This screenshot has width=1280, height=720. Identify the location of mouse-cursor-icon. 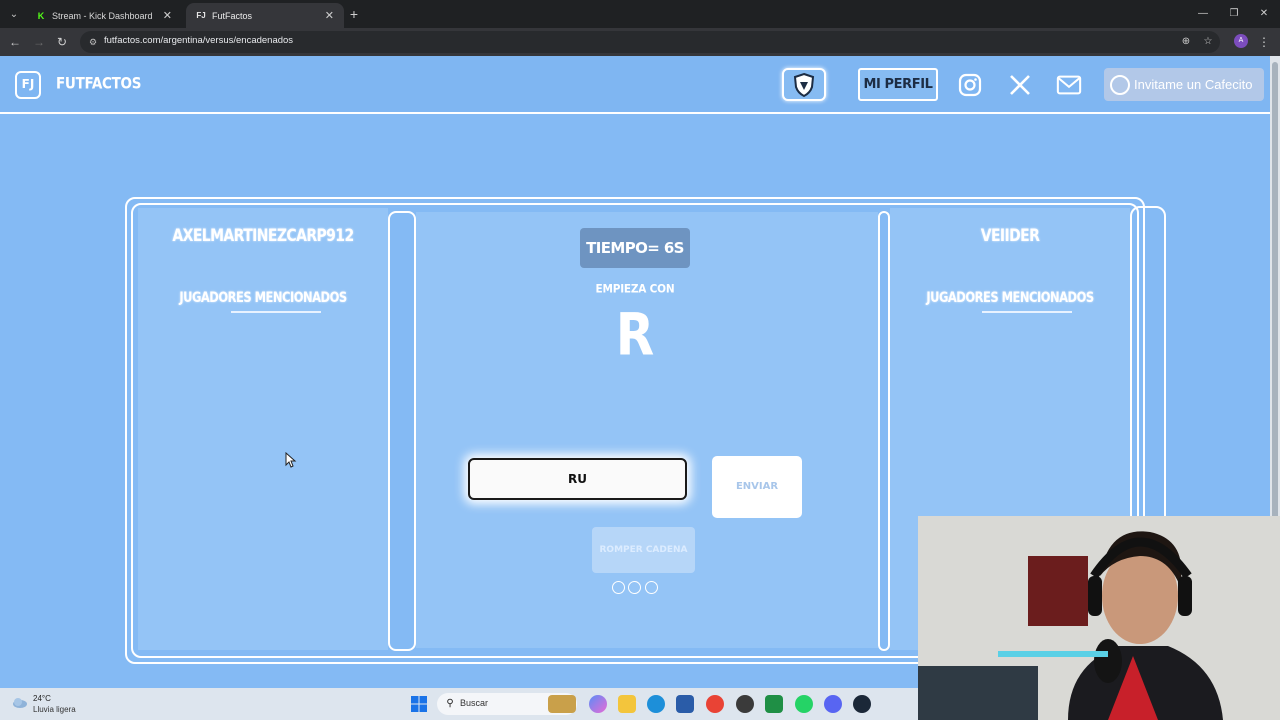
(291, 460).